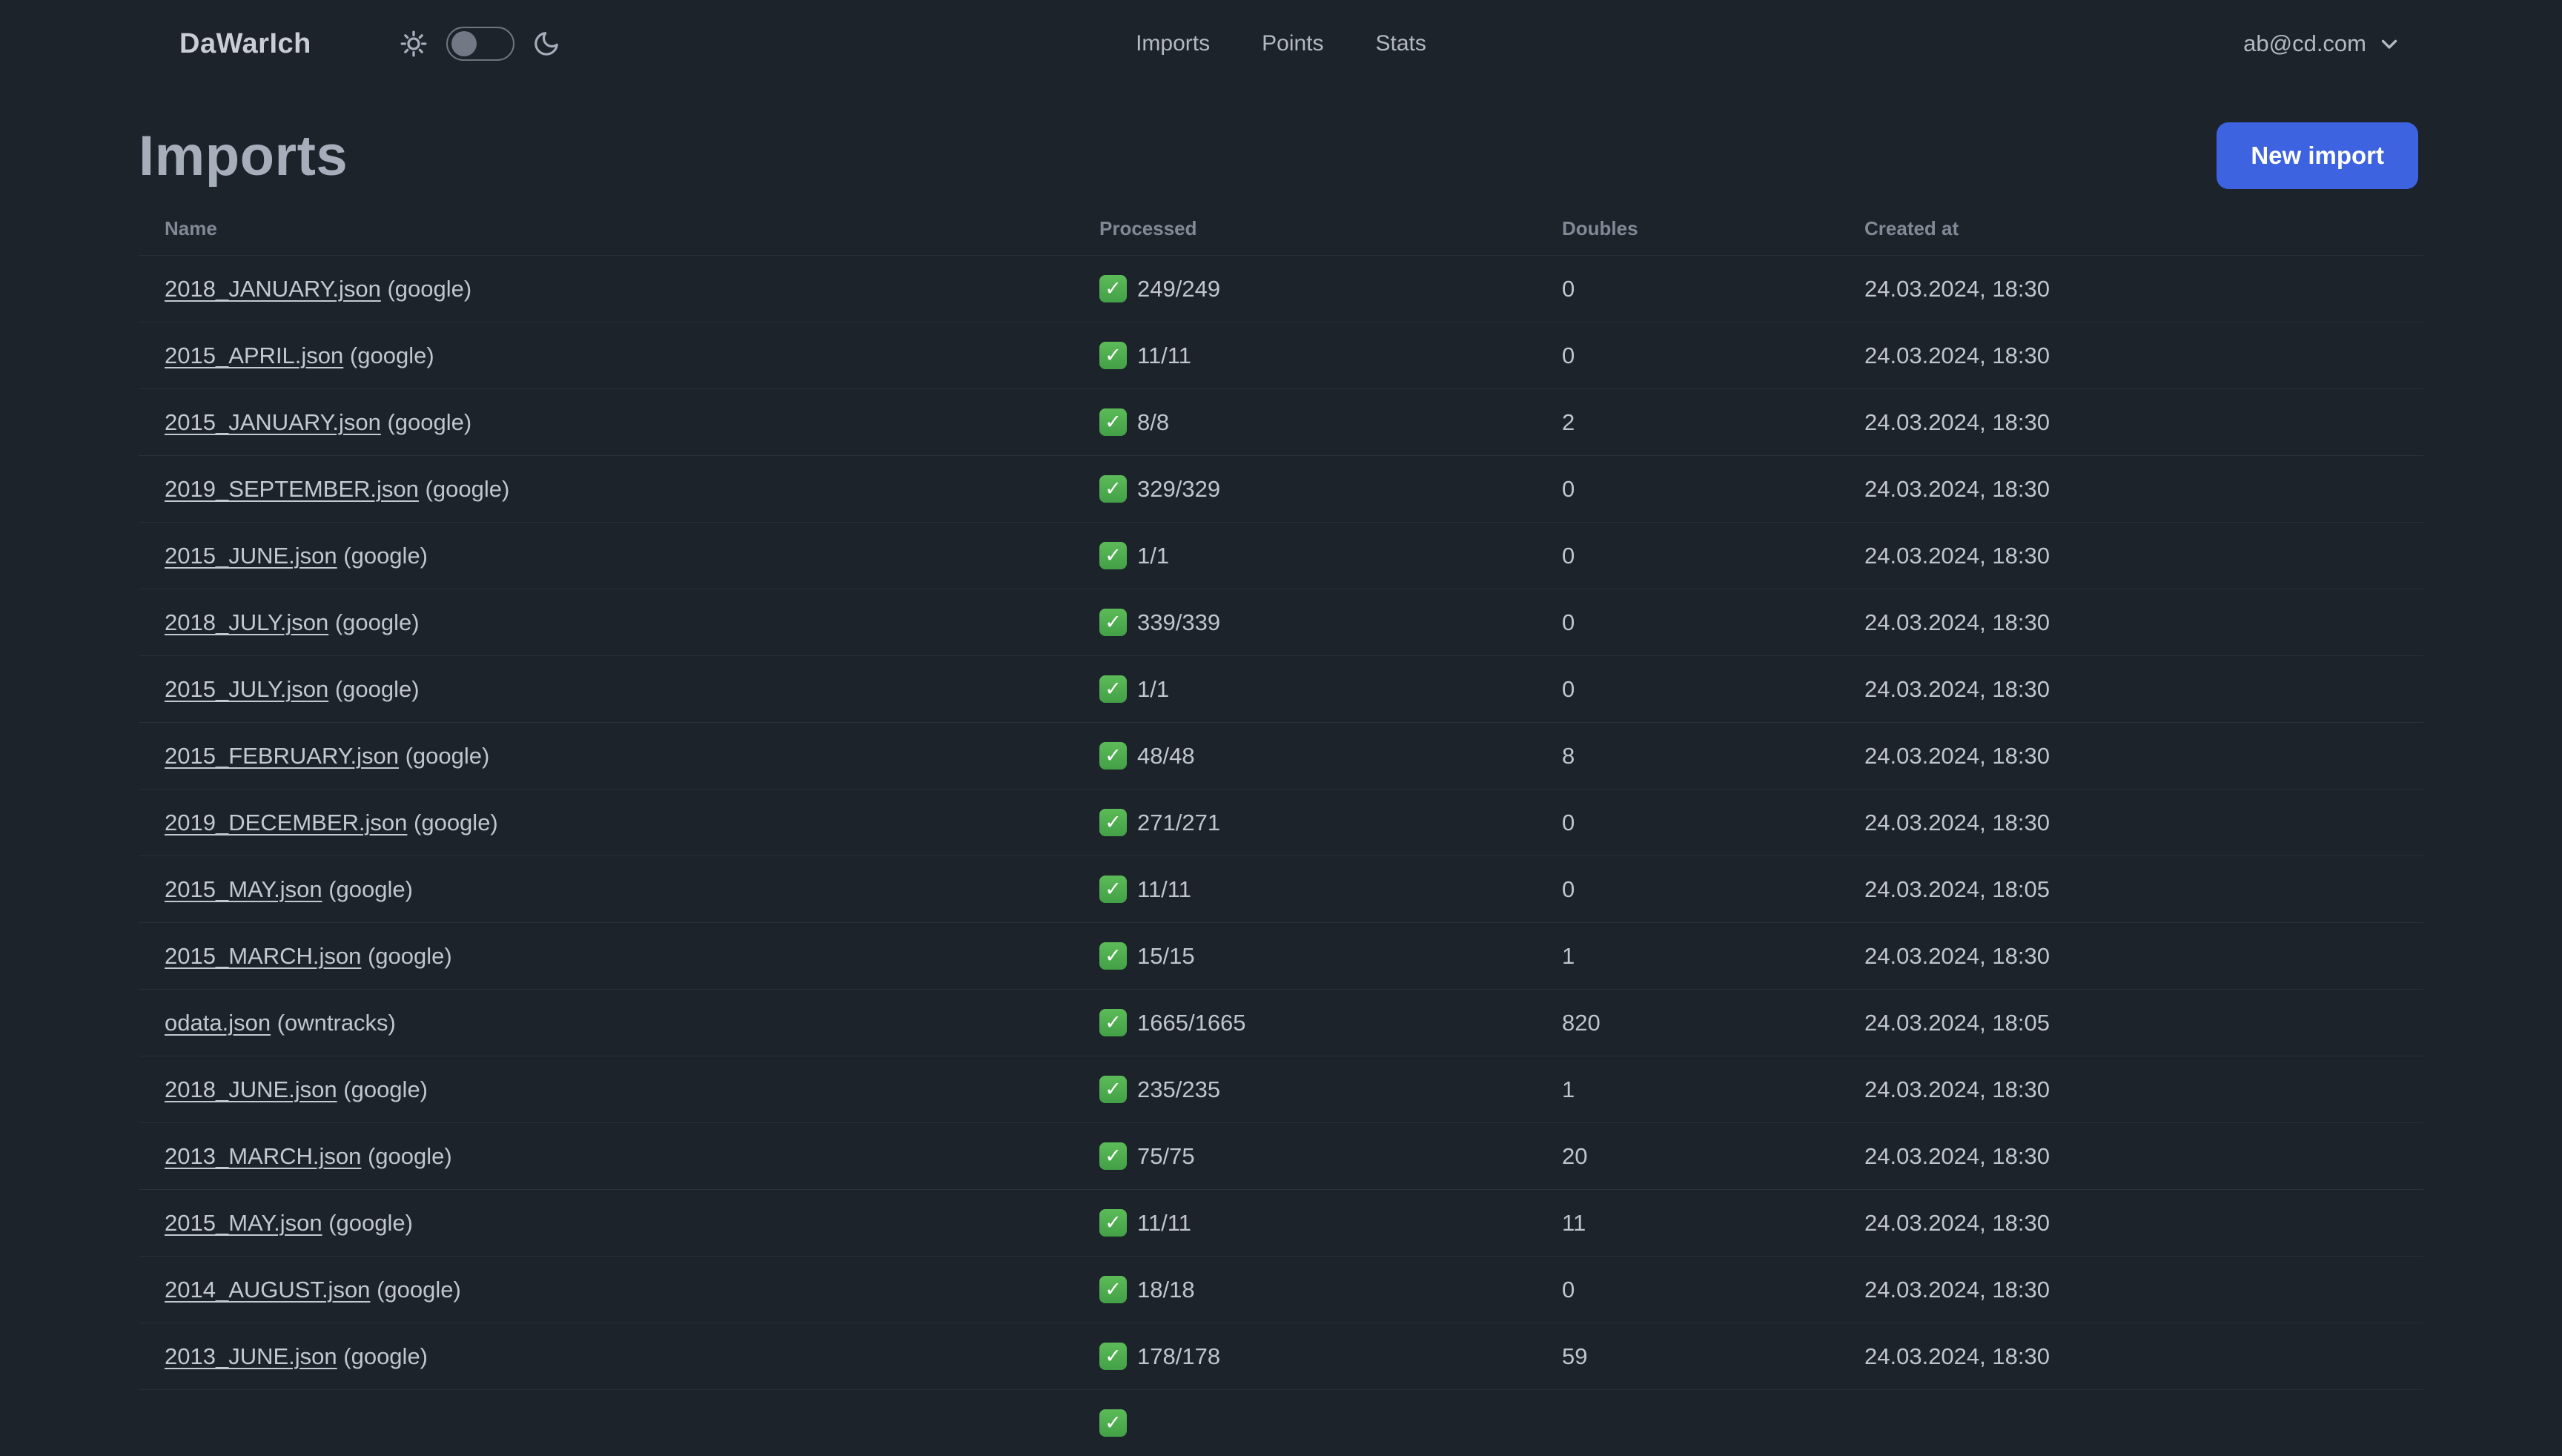  What do you see at coordinates (1600, 227) in the screenshot?
I see `column-header-doubles: Doubles` at bounding box center [1600, 227].